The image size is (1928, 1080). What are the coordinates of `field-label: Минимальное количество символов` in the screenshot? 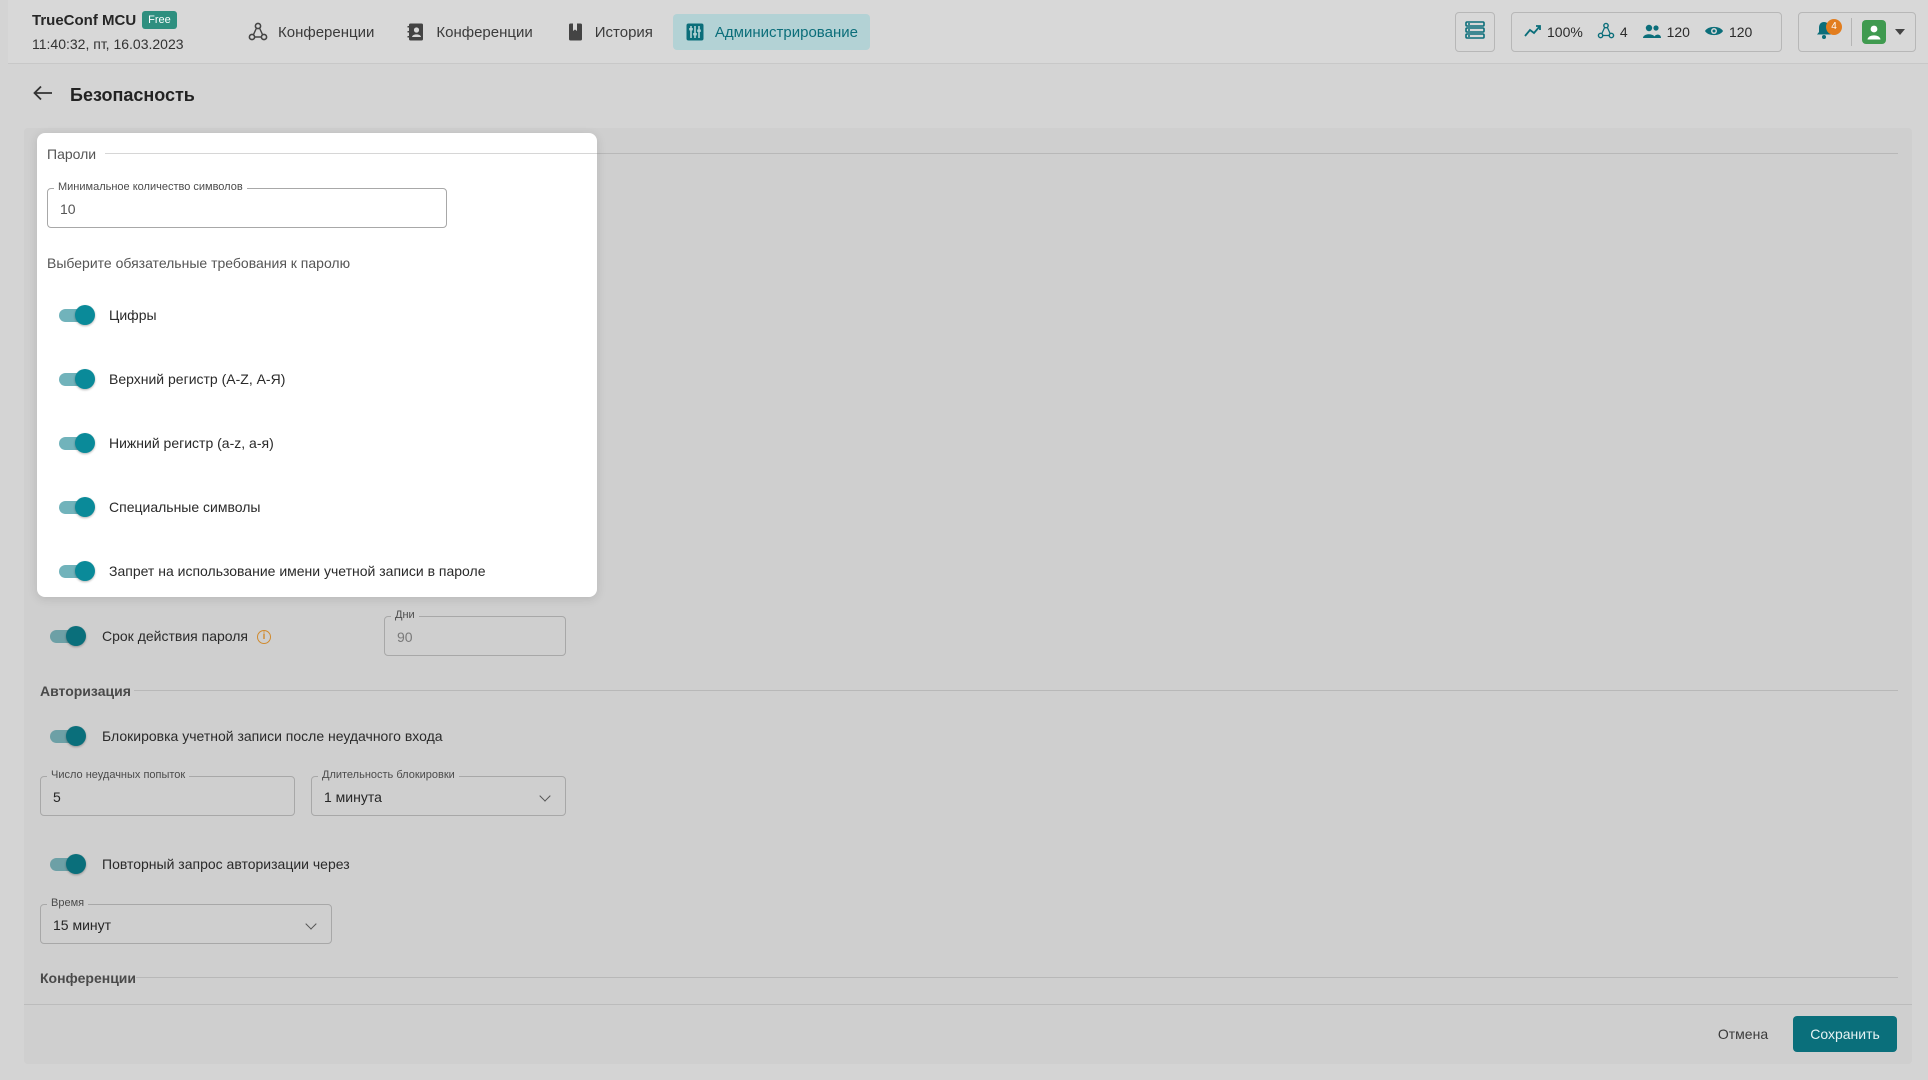 It's located at (150, 187).